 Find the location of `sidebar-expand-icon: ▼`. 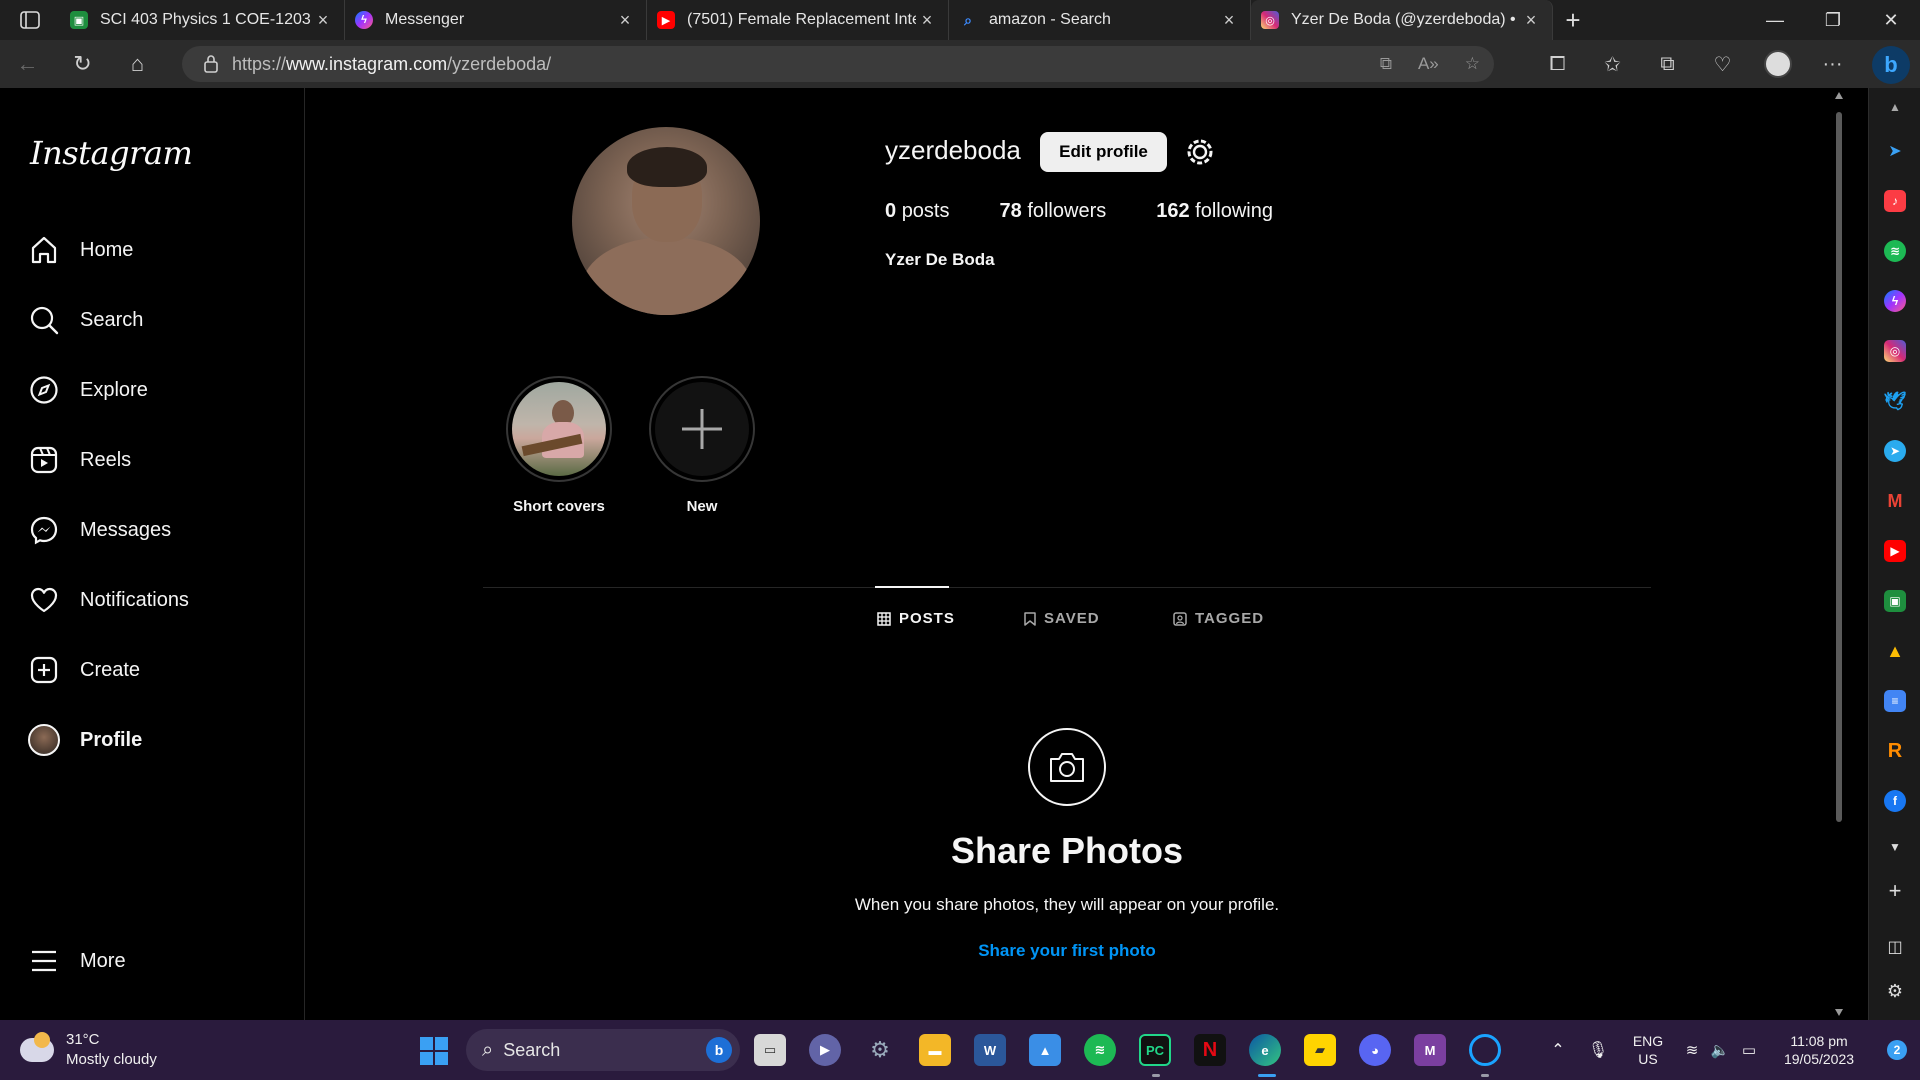

sidebar-expand-icon: ▼ is located at coordinates (1895, 847).